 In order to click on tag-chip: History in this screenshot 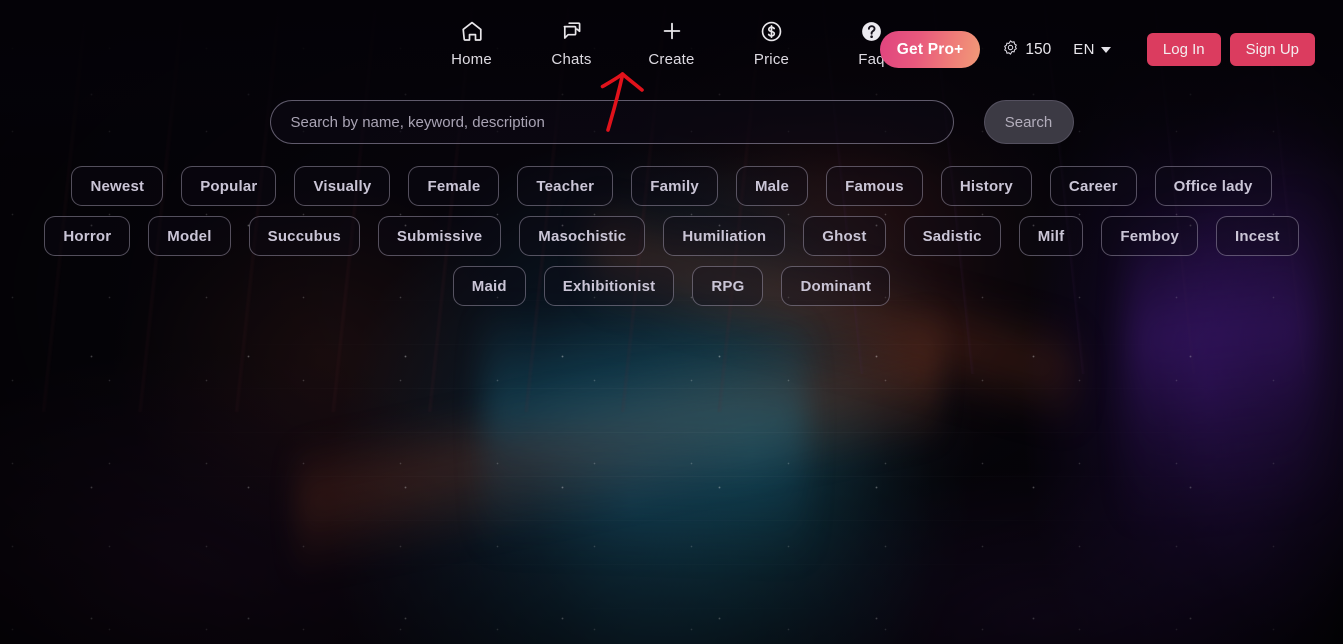, I will do `click(986, 186)`.